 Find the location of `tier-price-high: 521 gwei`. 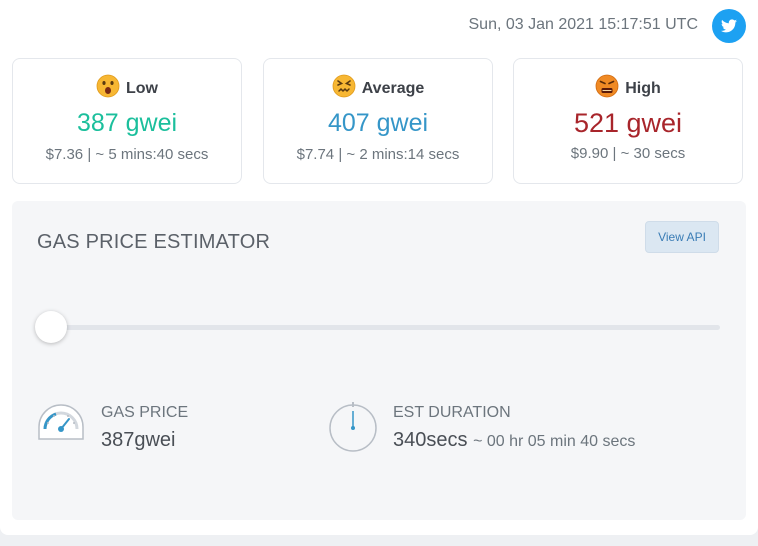

tier-price-high: 521 gwei is located at coordinates (628, 123).